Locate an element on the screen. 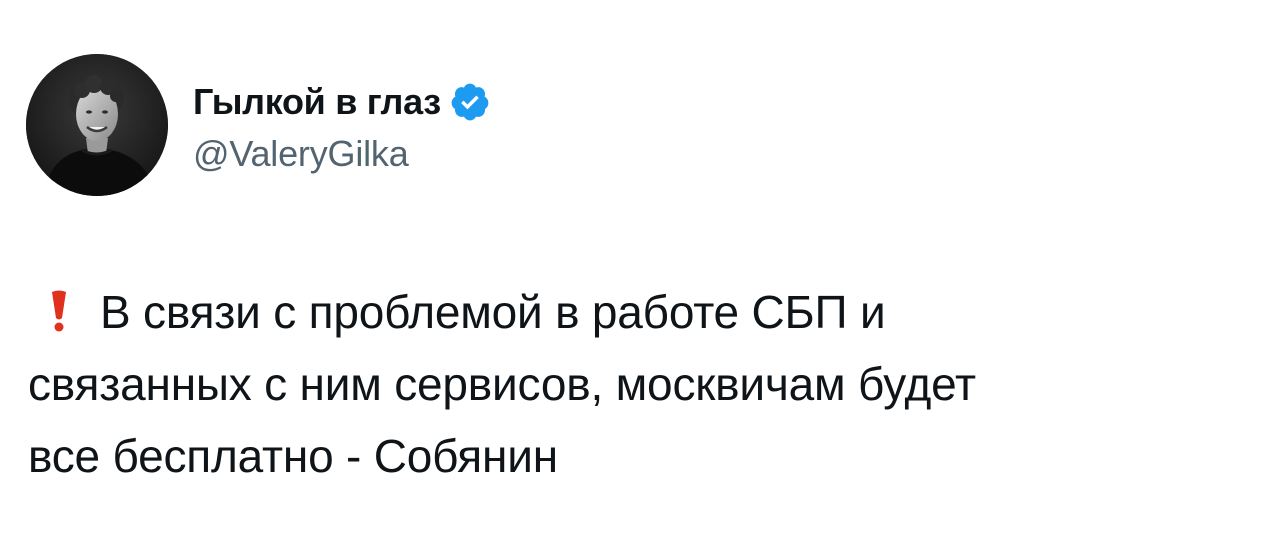 The width and height of the screenshot is (1262, 537). tweet-header: Гылкой в глаз @ValeryGilka is located at coordinates (258, 125).